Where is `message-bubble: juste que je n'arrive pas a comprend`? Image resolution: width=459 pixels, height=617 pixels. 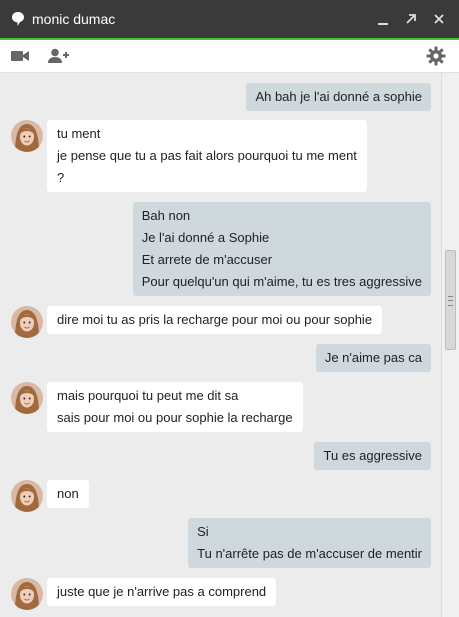
message-bubble: juste que je n'arrive pas a comprend is located at coordinates (162, 592).